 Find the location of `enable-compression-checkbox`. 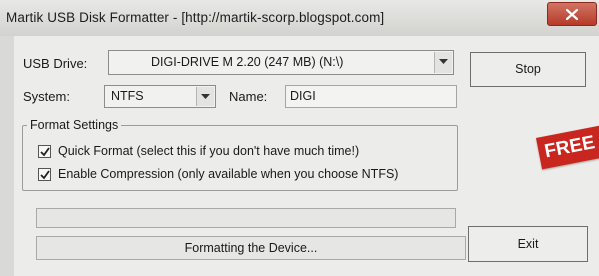

enable-compression-checkbox is located at coordinates (44, 174).